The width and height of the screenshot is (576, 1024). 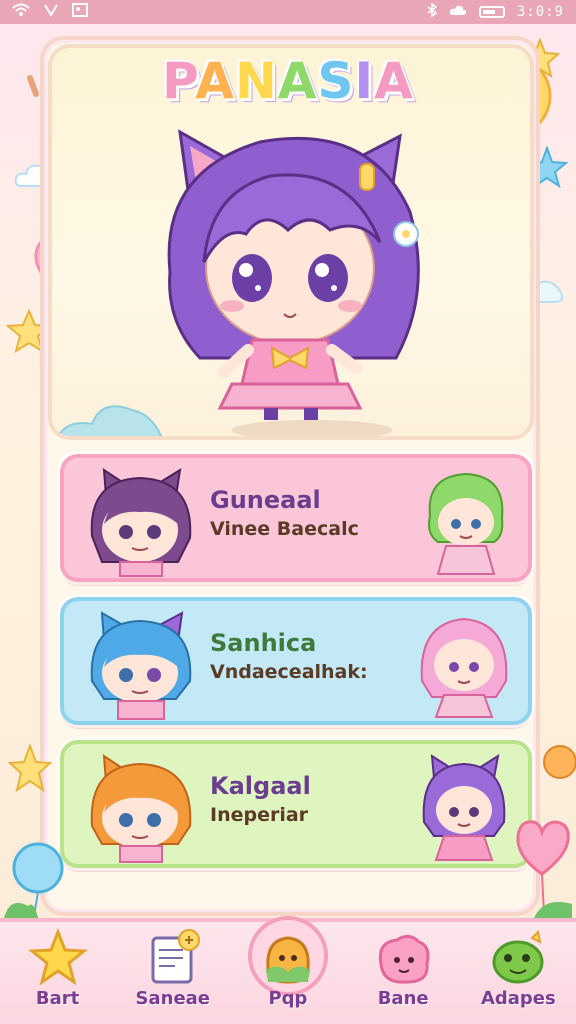 What do you see at coordinates (458, 12) in the screenshot?
I see `cloud-icon` at bounding box center [458, 12].